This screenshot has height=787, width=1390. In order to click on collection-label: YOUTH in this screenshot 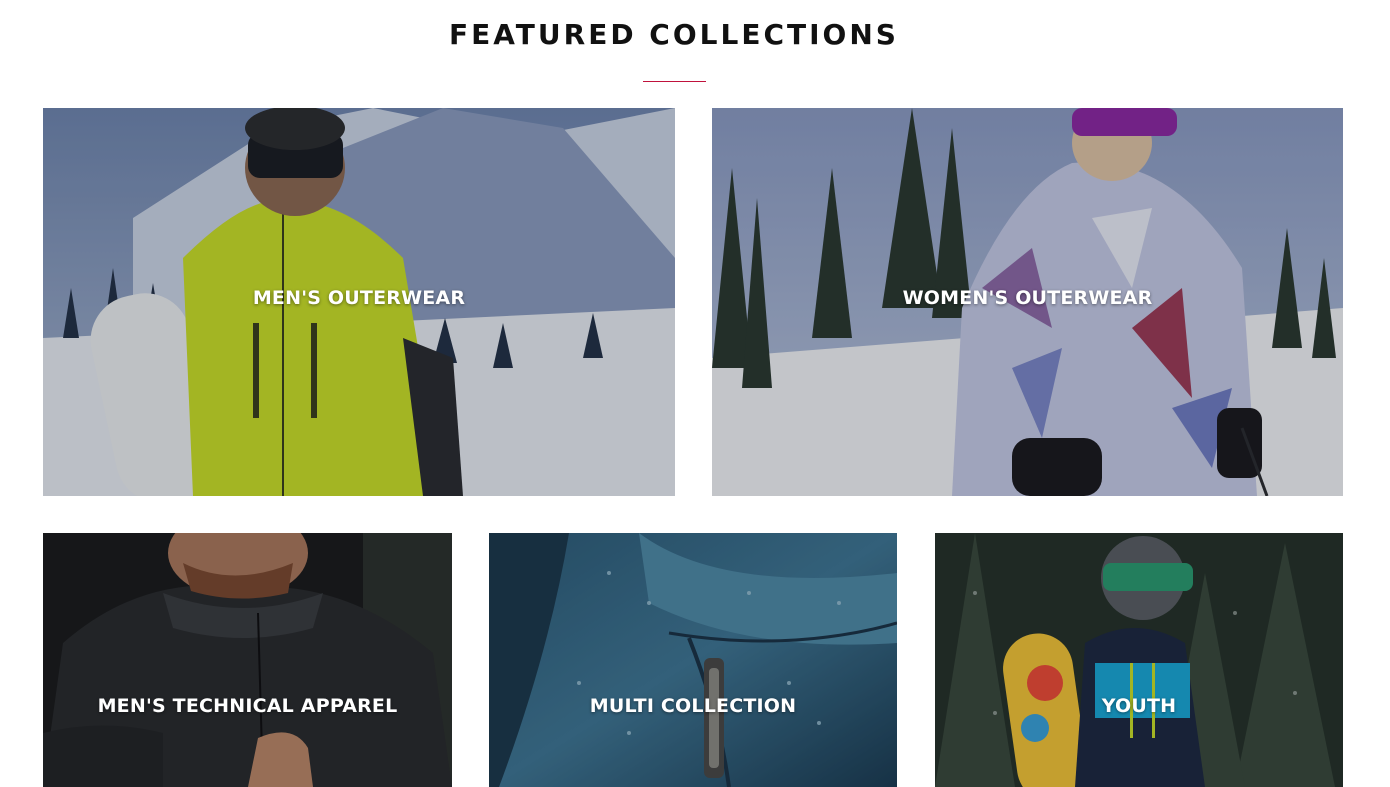, I will do `click(1139, 706)`.